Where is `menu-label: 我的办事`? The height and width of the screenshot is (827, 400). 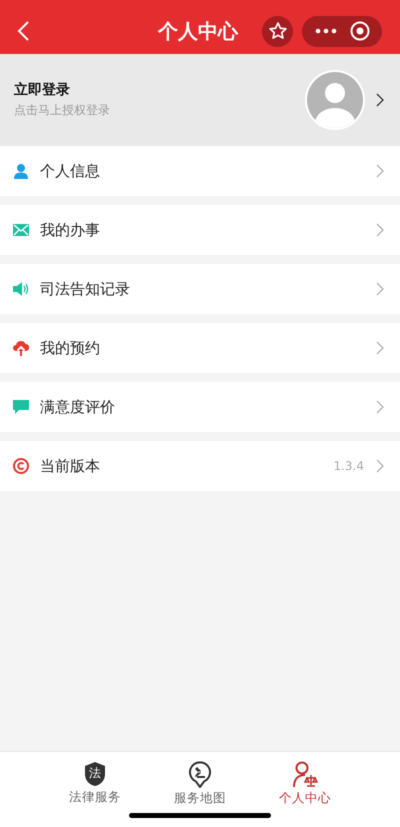
menu-label: 我的办事 is located at coordinates (70, 230).